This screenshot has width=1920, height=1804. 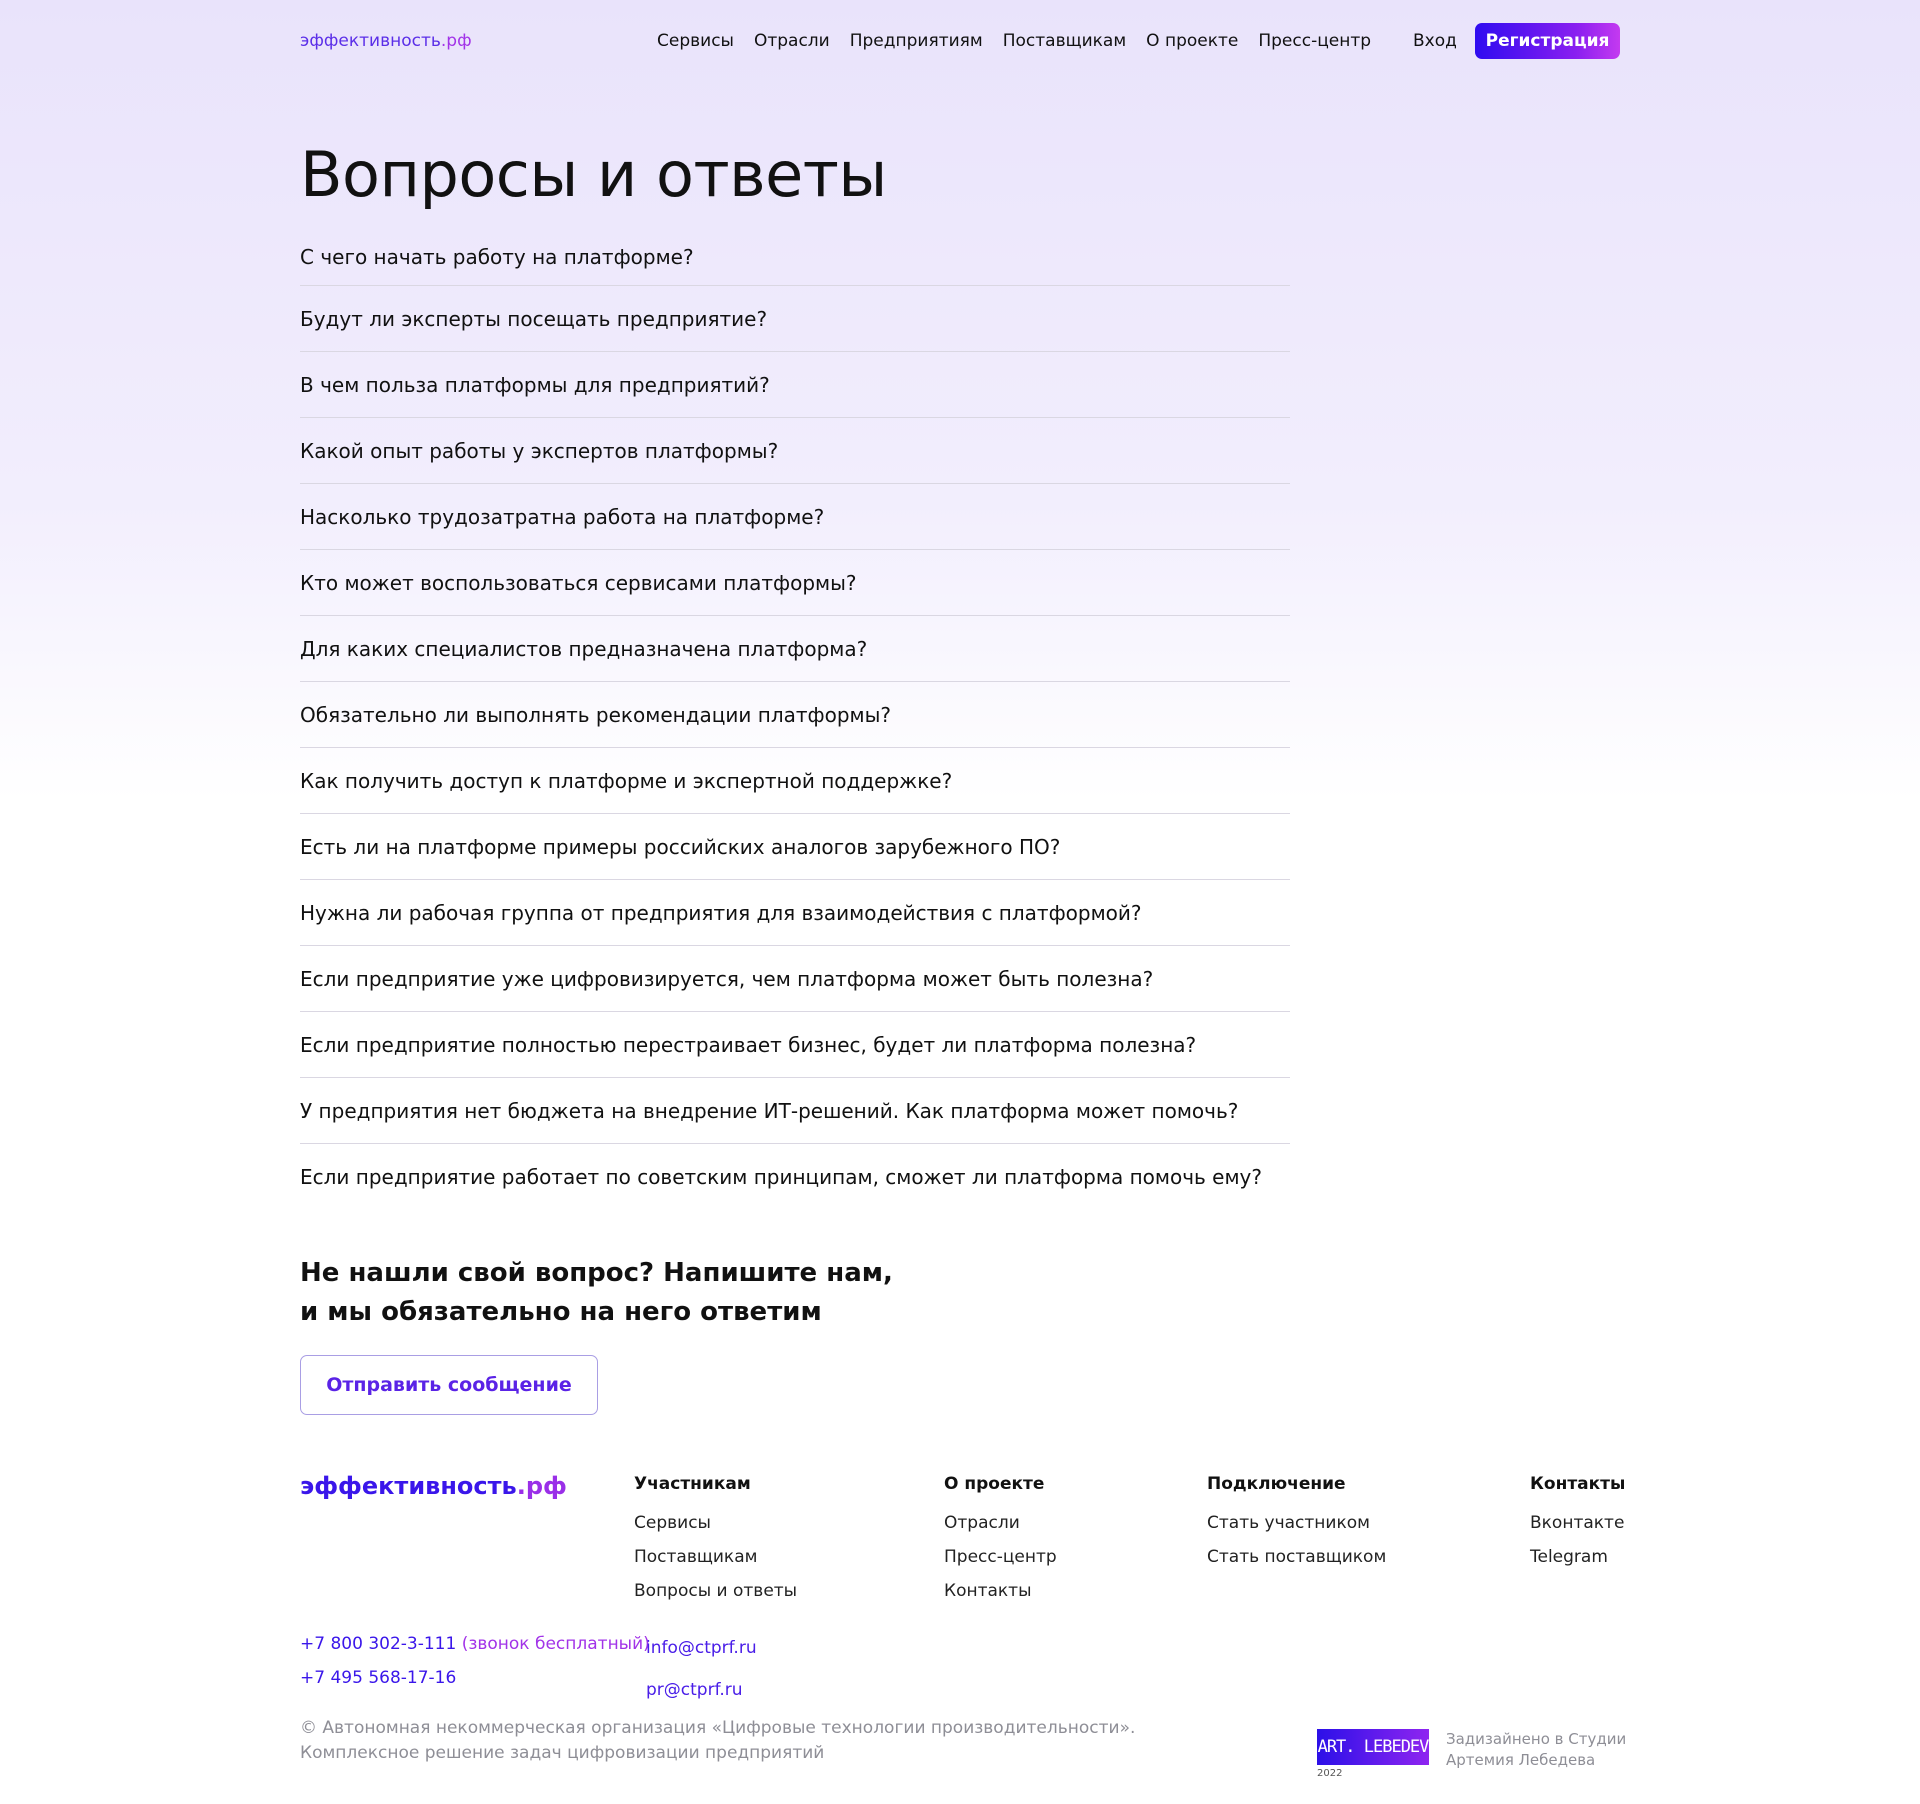 I want to click on studio-credit-line: Задизайнено в Студии, so click(x=1536, y=1739).